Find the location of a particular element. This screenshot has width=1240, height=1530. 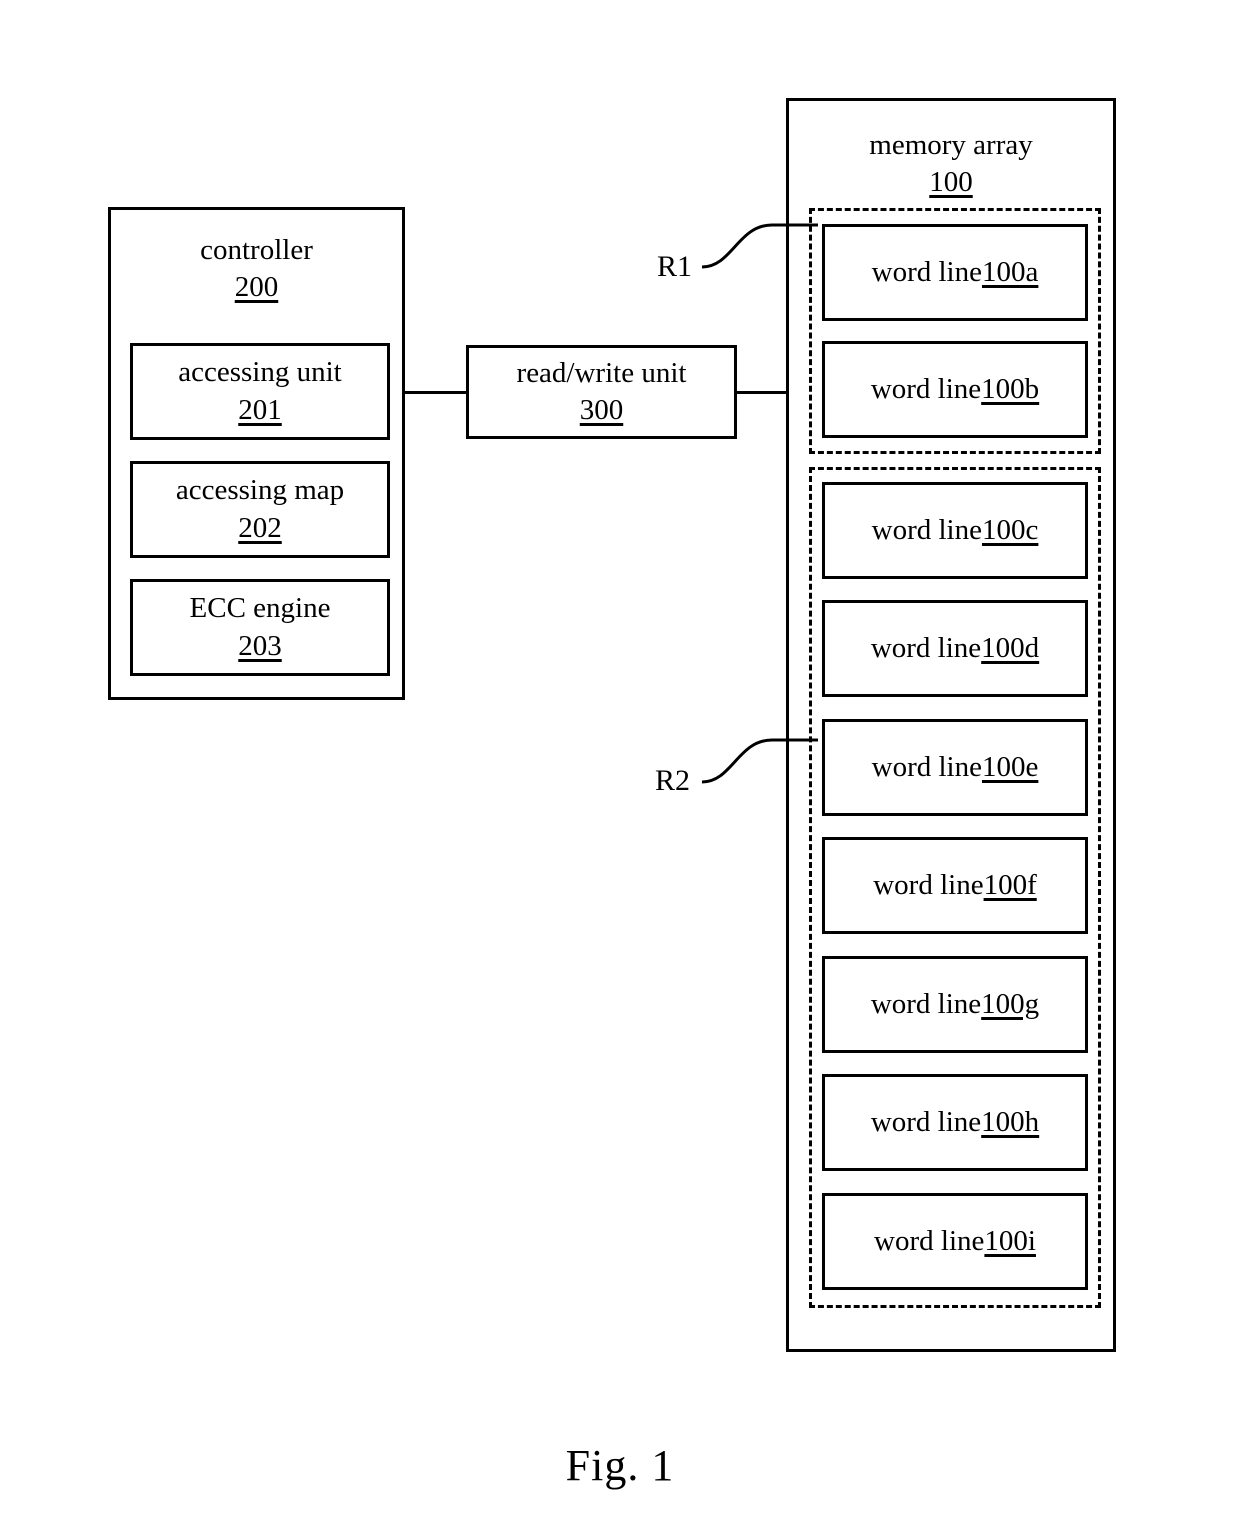

word-line-cell-100g: word line 100g is located at coordinates (955, 1004).